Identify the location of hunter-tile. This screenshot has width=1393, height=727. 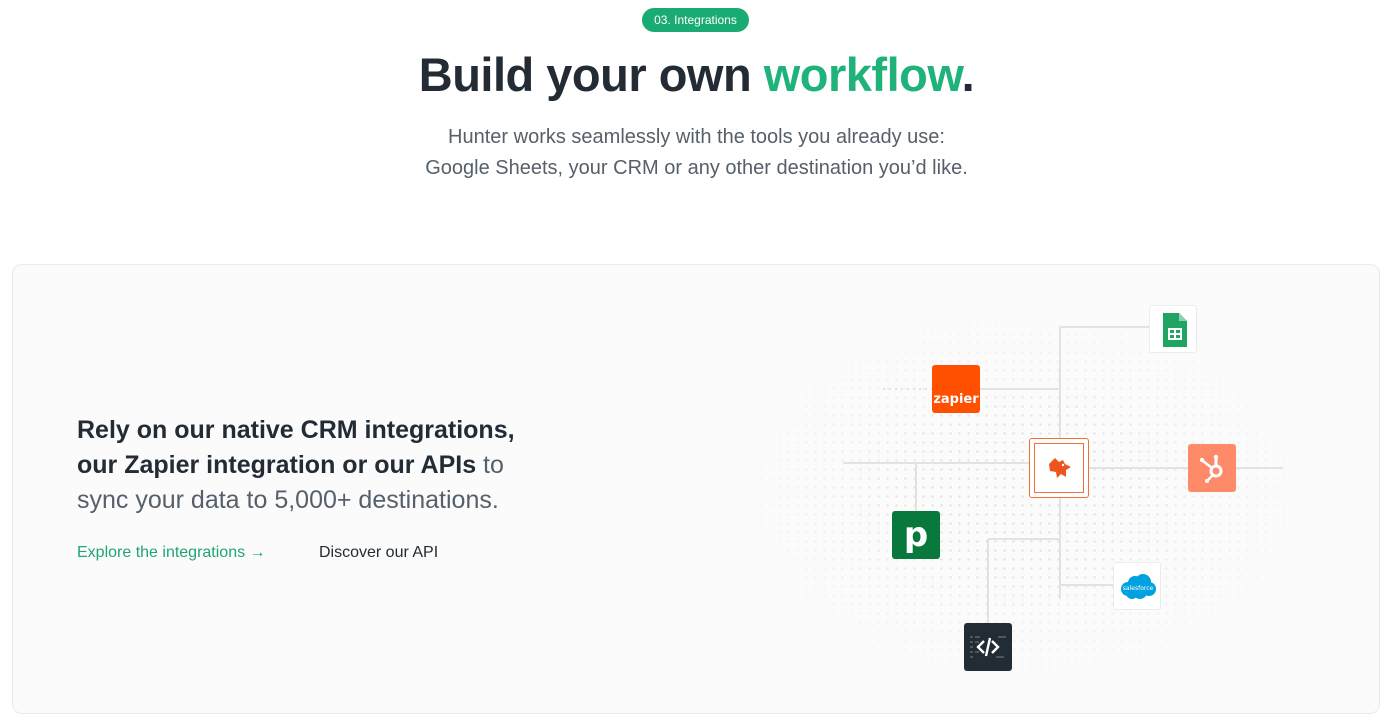
(1059, 468).